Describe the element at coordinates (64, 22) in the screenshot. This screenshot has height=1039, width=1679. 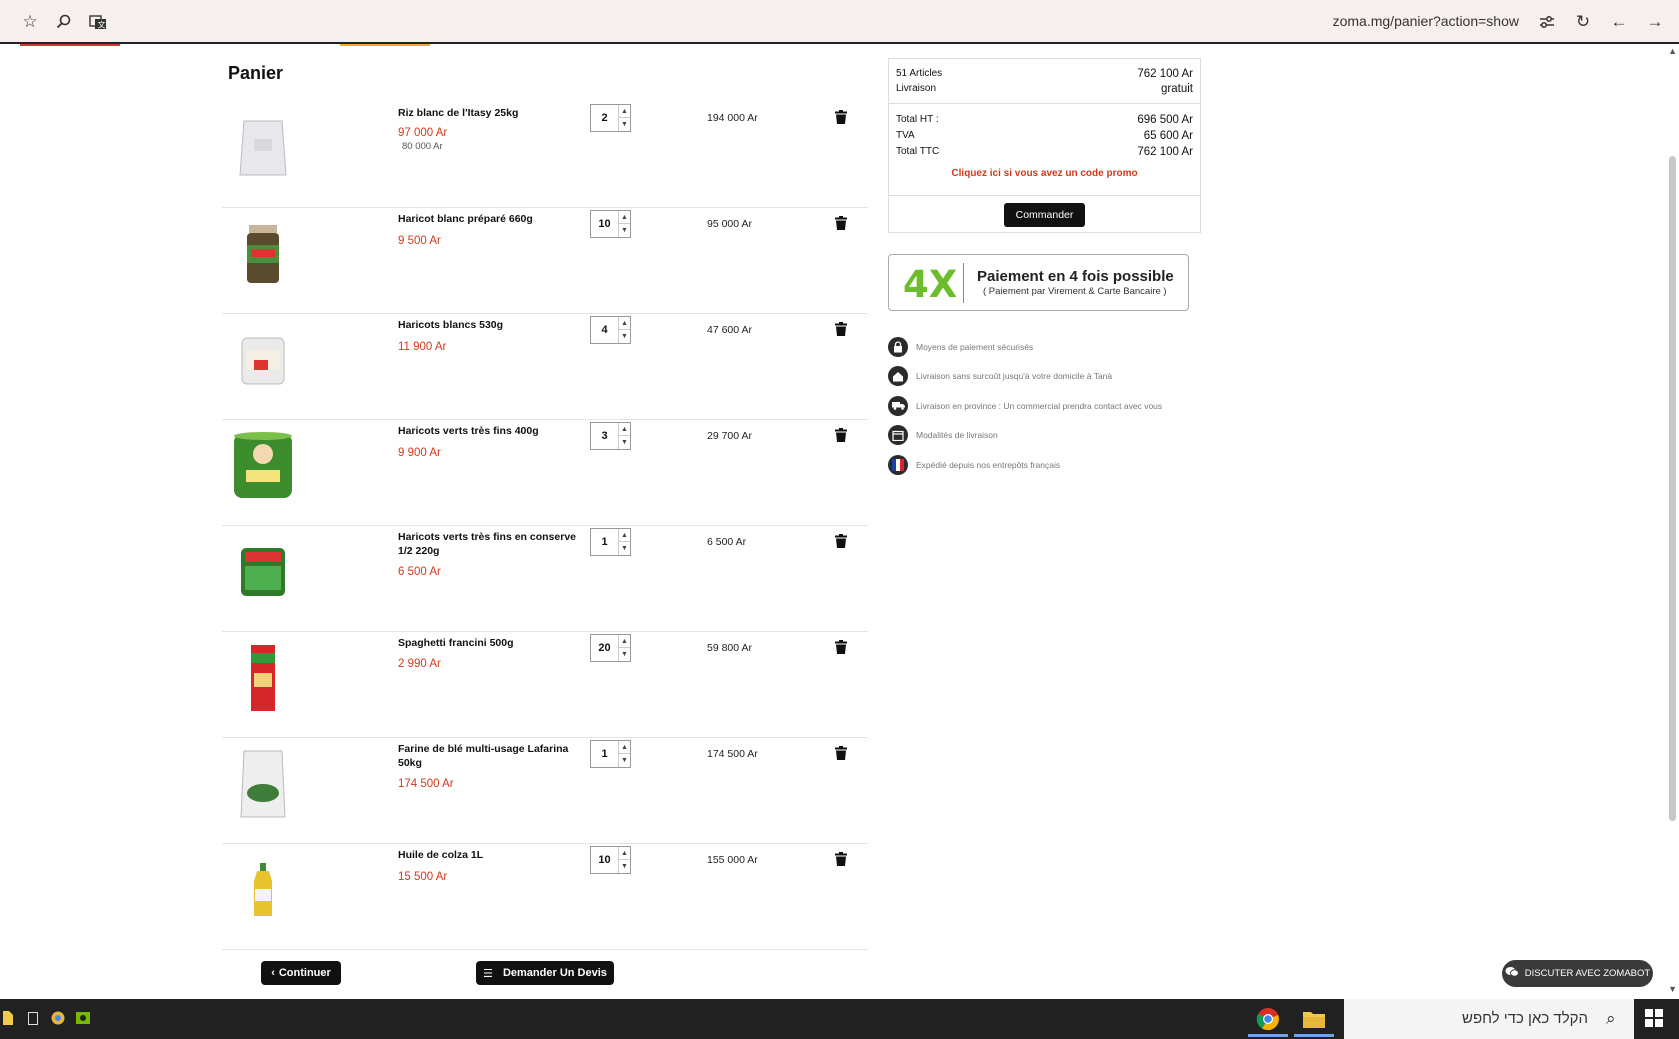
I see `search-icon` at that location.